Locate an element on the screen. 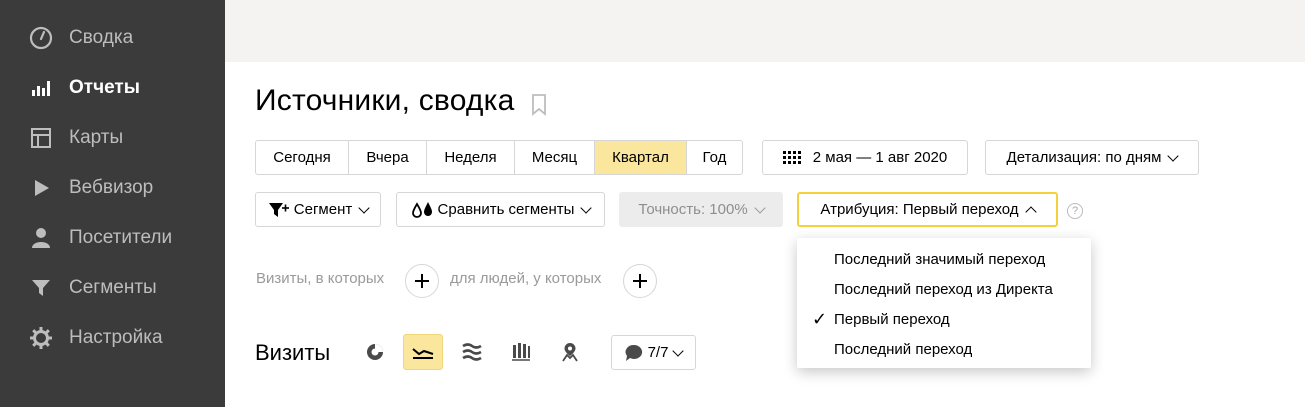  segment-label: Сегмент is located at coordinates (323, 209).